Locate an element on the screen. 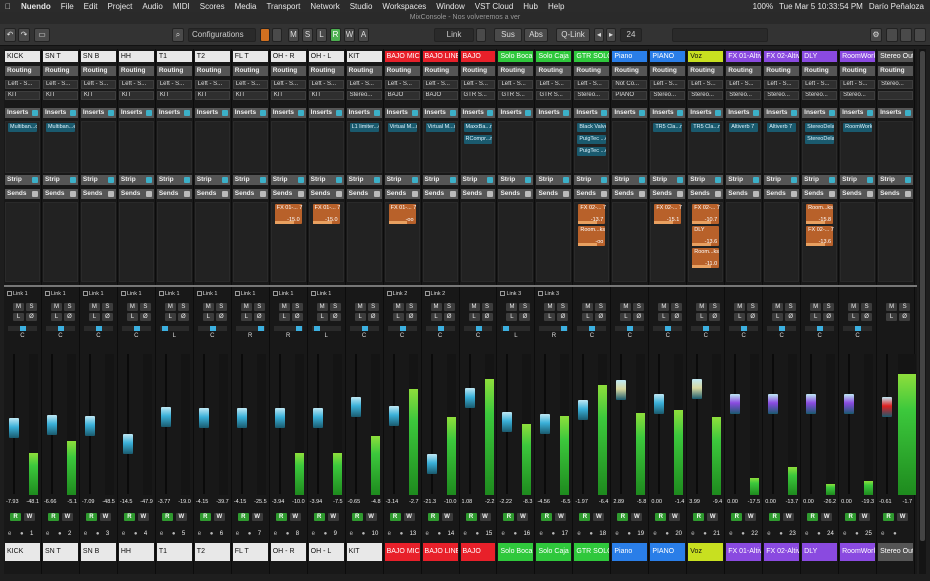 This screenshot has width=930, height=581. channel-name-footer: FL T is located at coordinates (250, 552).